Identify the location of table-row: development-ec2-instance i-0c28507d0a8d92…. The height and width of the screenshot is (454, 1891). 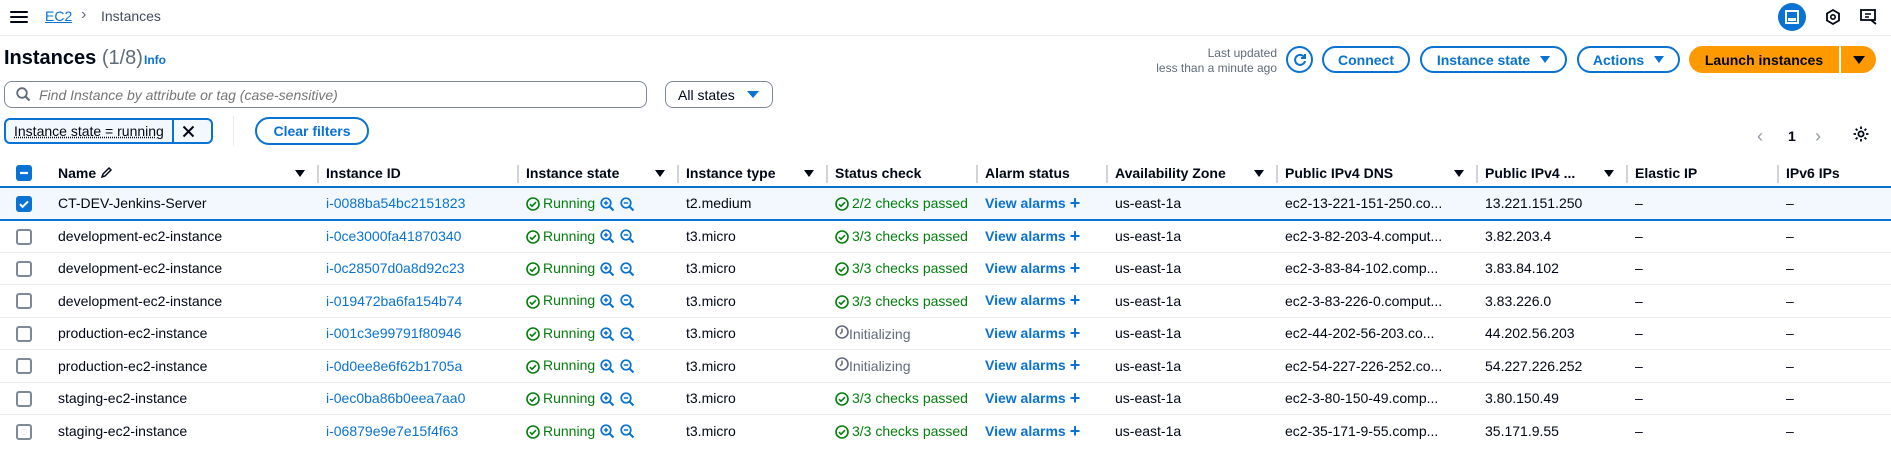
(945, 268).